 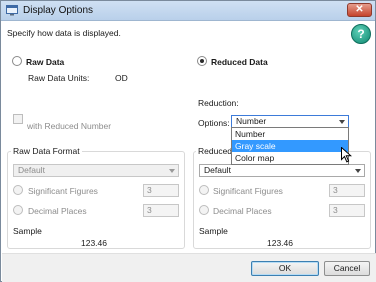 What do you see at coordinates (57, 211) in the screenshot?
I see `raw-decimal-places-label: Decimal Places` at bounding box center [57, 211].